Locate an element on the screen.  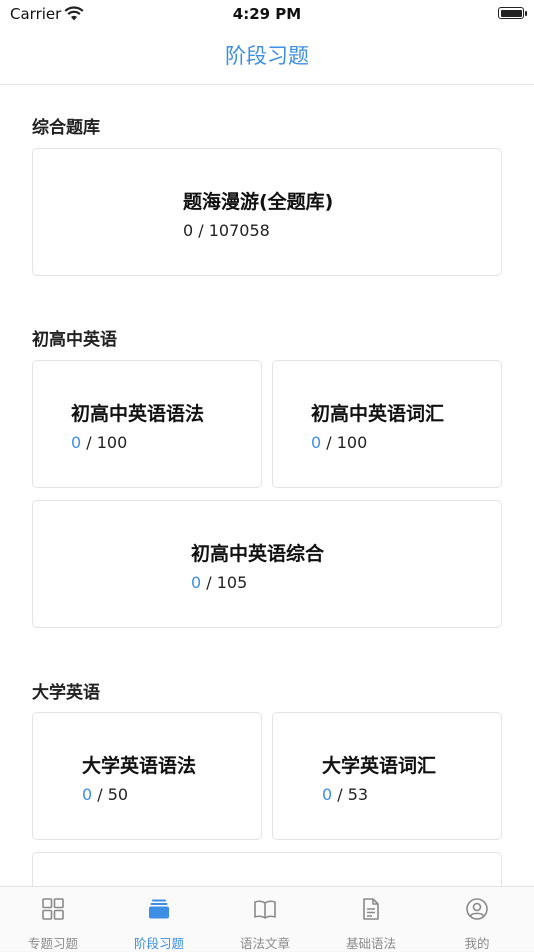
document-icon is located at coordinates (371, 909).